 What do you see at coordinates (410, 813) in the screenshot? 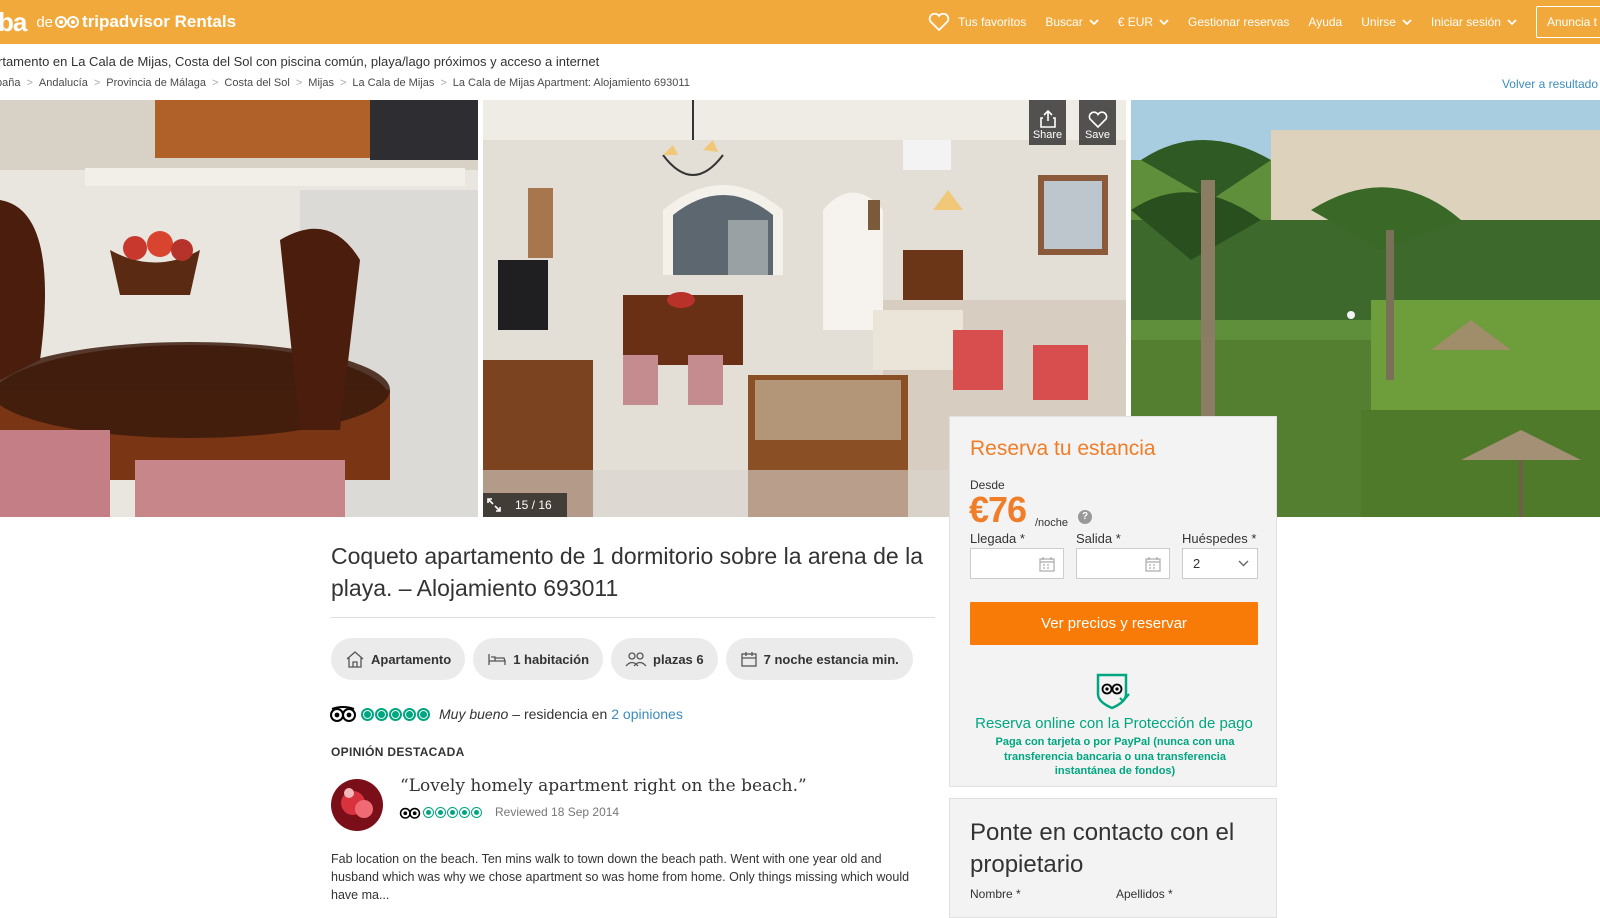
I see `tripadvisor-owl-icon` at bounding box center [410, 813].